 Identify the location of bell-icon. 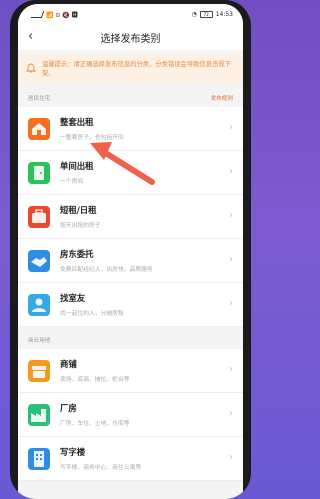
(31, 68).